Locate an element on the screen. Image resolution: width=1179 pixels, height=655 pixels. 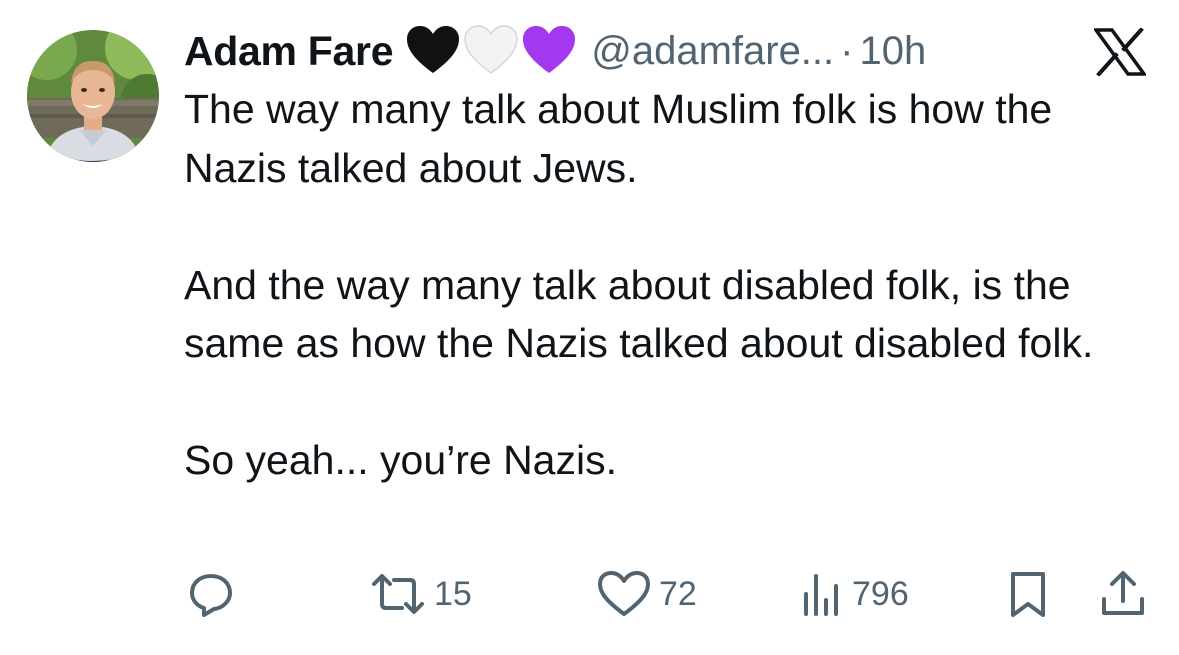
post-timestamp: 10h is located at coordinates (892, 51).